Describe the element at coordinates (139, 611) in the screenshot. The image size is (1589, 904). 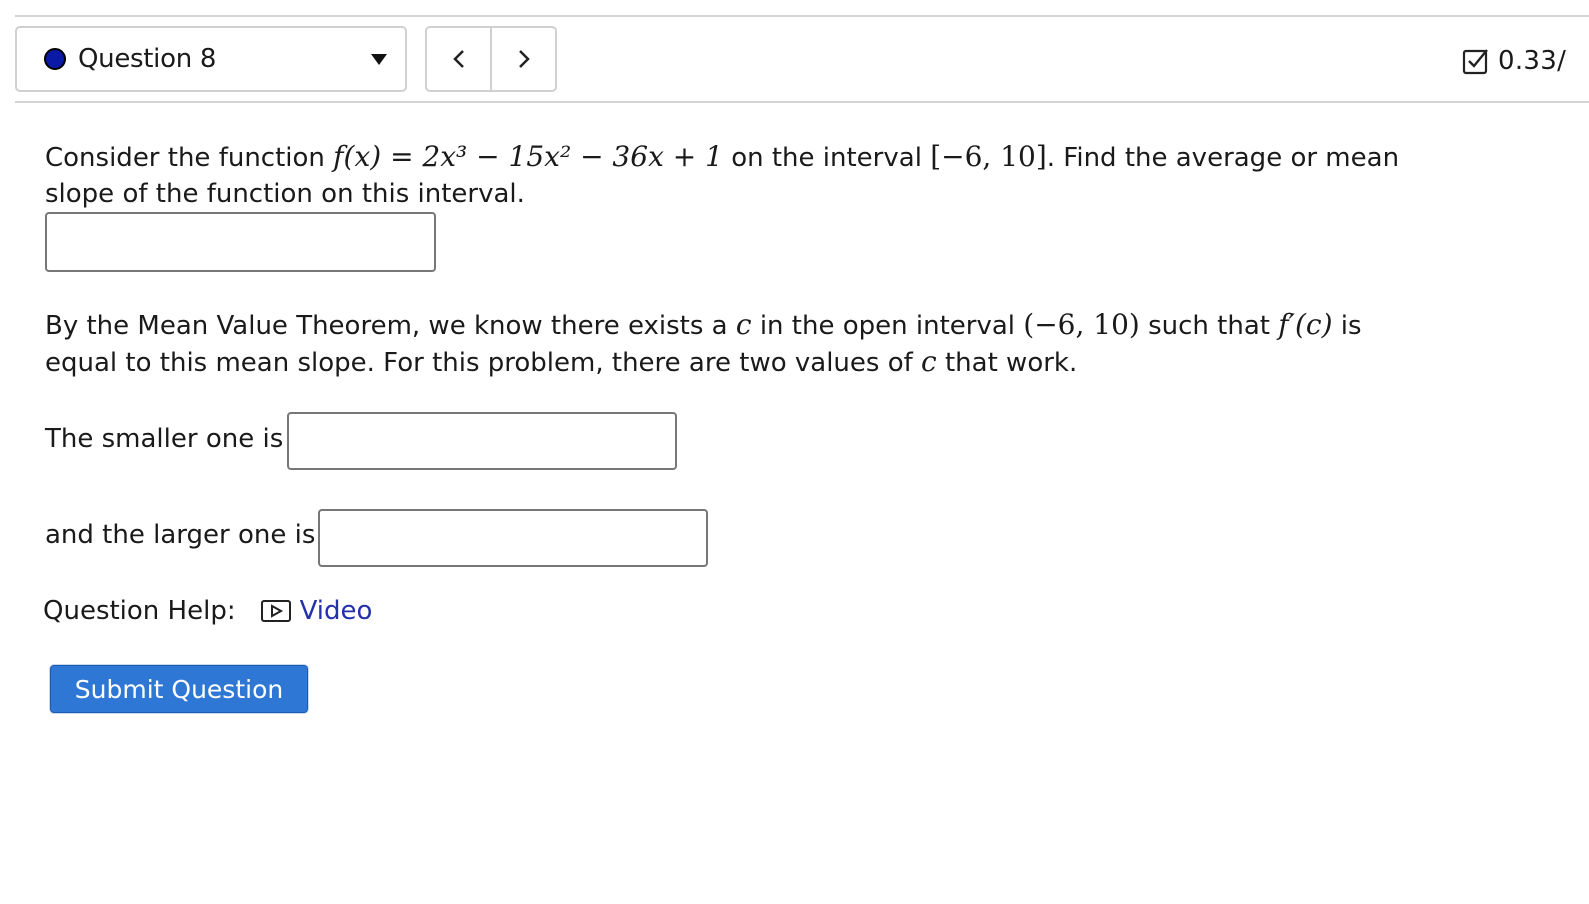
I see `question-help-label: Question Help:` at that location.